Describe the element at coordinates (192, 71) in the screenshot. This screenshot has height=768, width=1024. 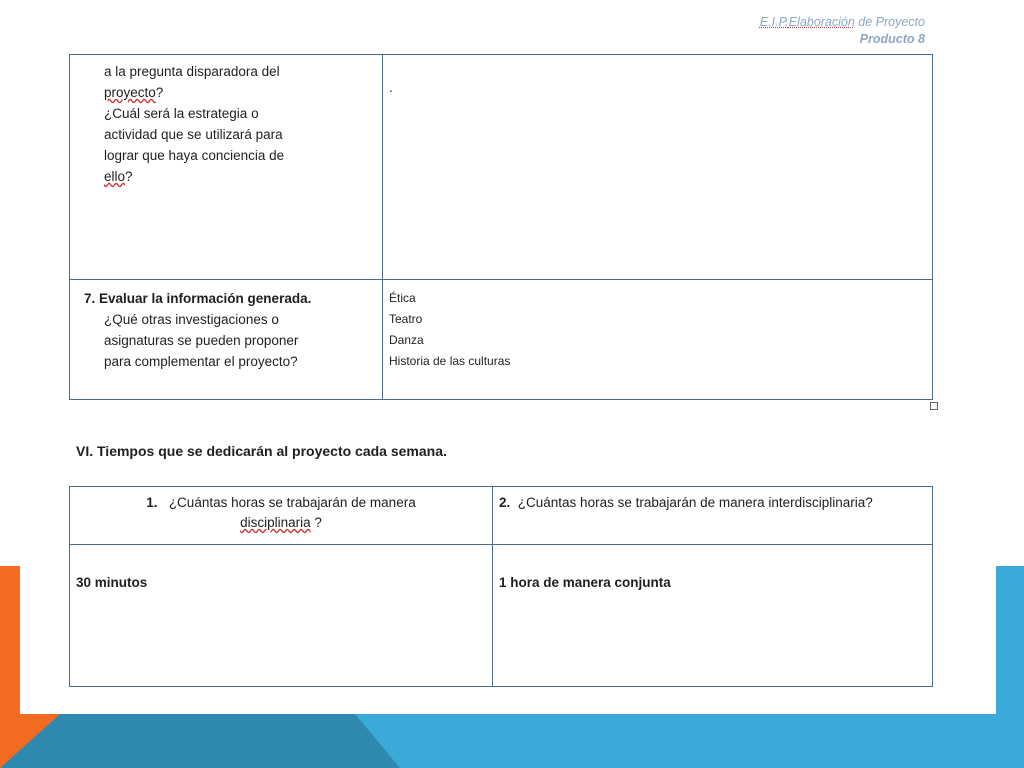
I see `question-line: a la pregunta disparadora del` at that location.